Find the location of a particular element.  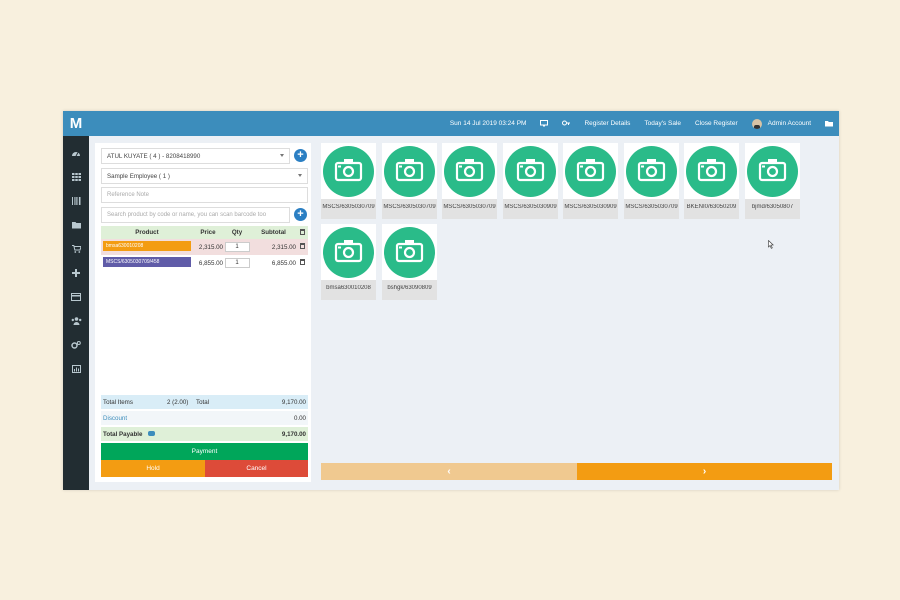

subtotal-cell: 6,855.00 is located at coordinates (273, 263).